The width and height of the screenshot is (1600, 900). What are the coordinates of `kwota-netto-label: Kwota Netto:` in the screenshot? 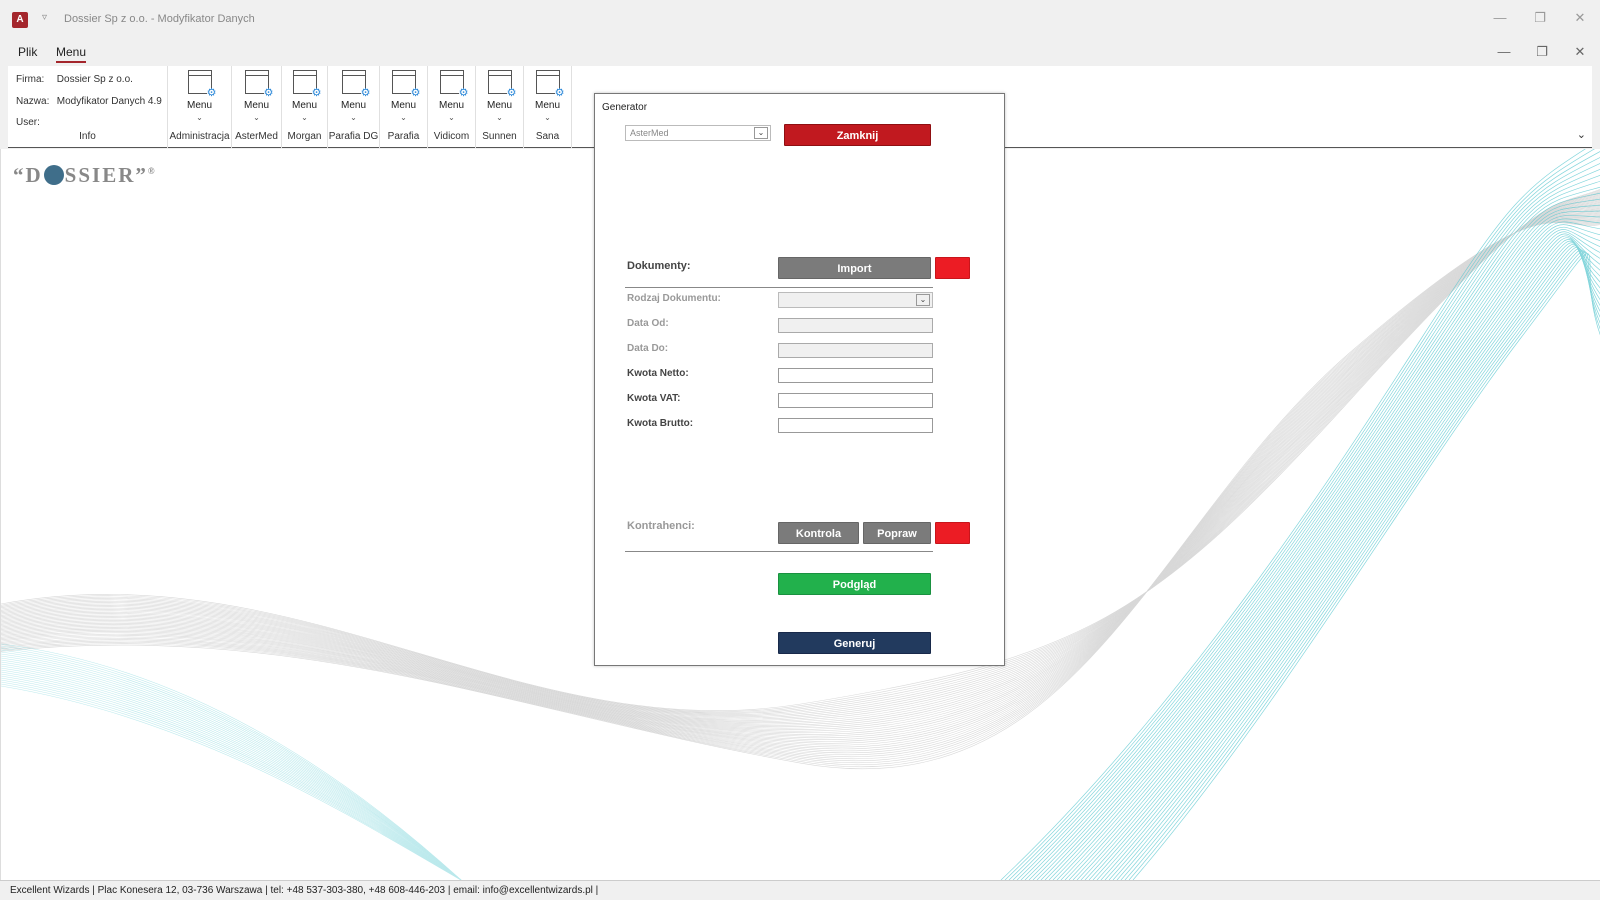 It's located at (658, 373).